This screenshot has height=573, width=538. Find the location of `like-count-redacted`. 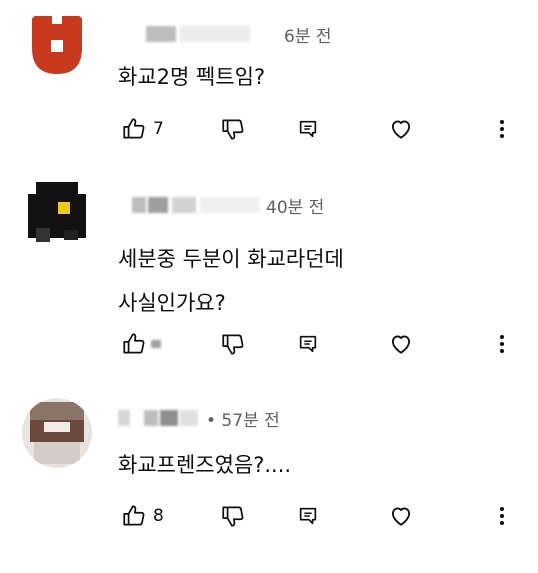

like-count-redacted is located at coordinates (156, 344).